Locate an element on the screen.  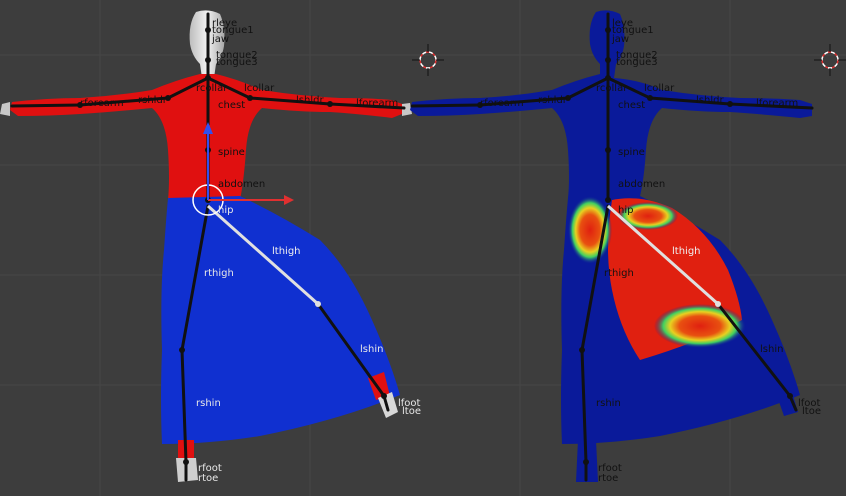
left-hand-mesh is located at coordinates (5, 109).